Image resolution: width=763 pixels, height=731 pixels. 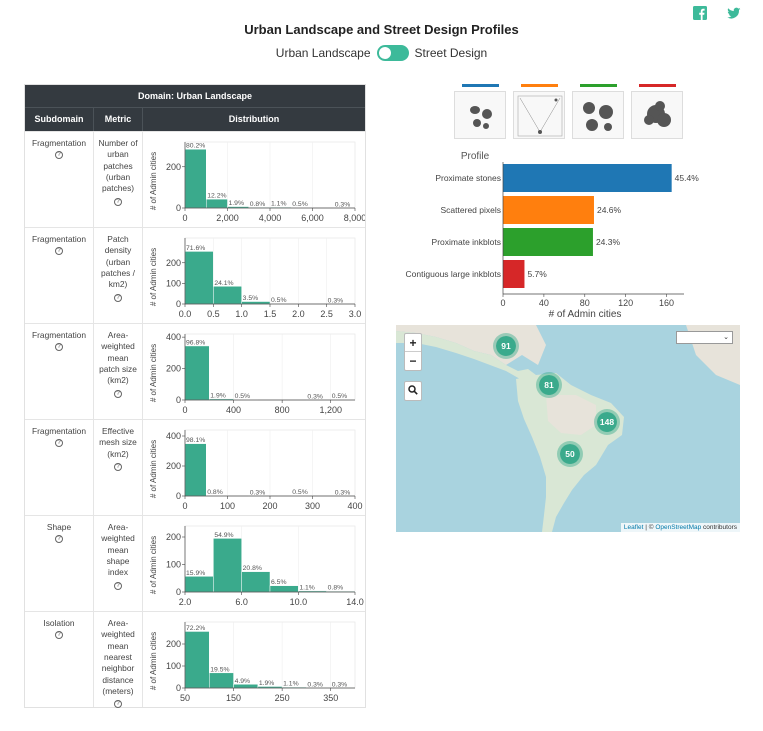 What do you see at coordinates (118, 453) in the screenshot?
I see `metric-label-line: (km2)` at bounding box center [118, 453].